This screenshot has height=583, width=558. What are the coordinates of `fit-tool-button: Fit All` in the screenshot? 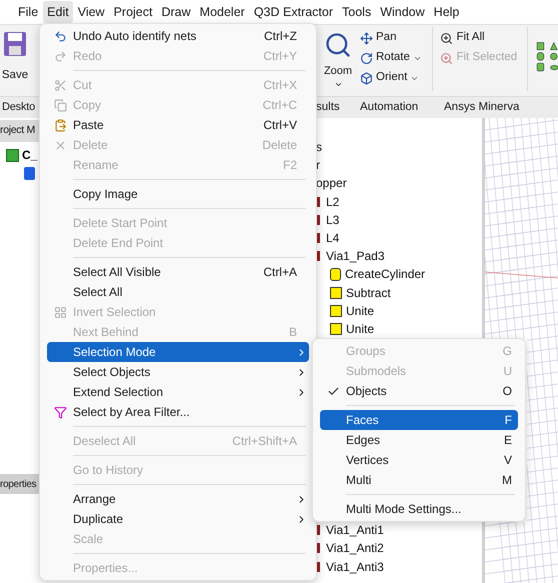 It's located at (479, 38).